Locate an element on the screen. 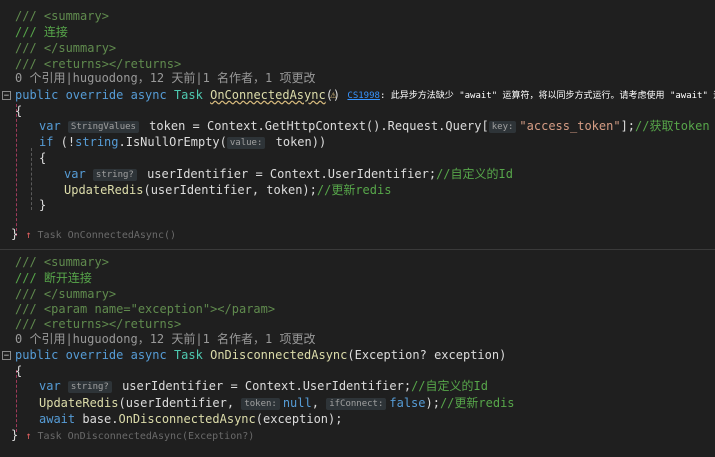  brace: } ↑ Task OnConnectedAsync() is located at coordinates (94, 234).